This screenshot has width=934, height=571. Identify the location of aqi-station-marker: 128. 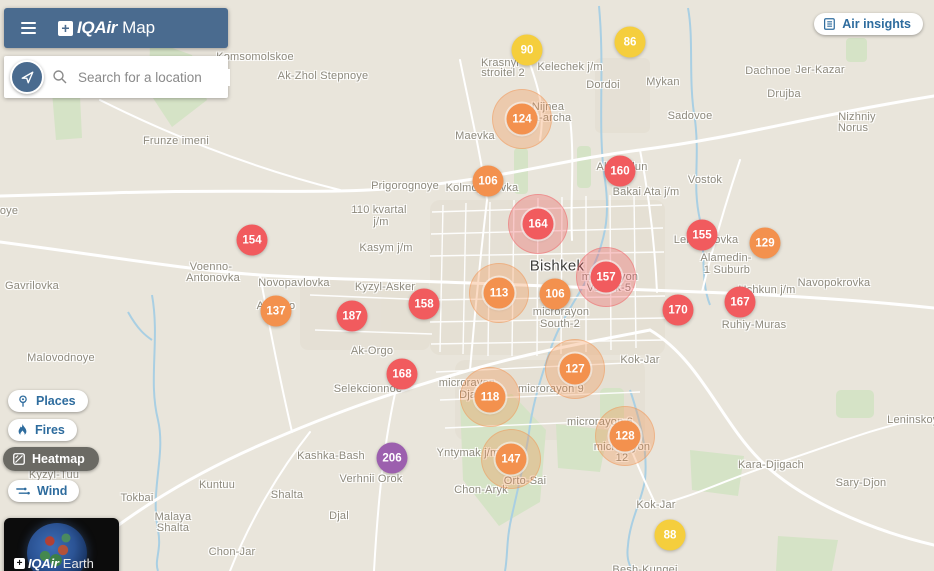
(625, 436).